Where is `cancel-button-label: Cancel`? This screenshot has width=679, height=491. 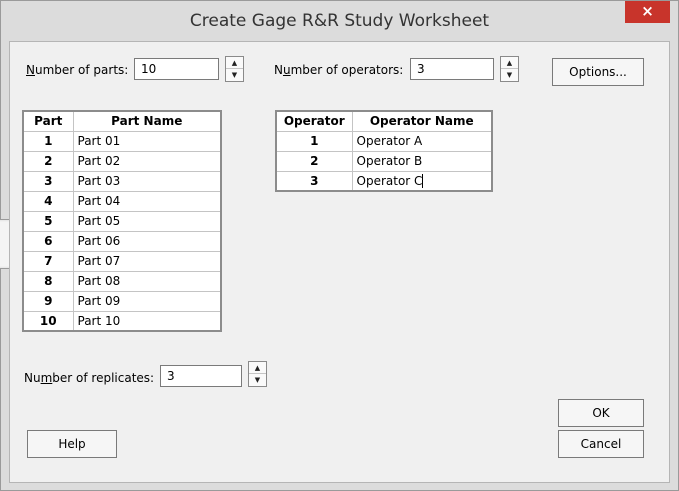
cancel-button-label: Cancel is located at coordinates (601, 444).